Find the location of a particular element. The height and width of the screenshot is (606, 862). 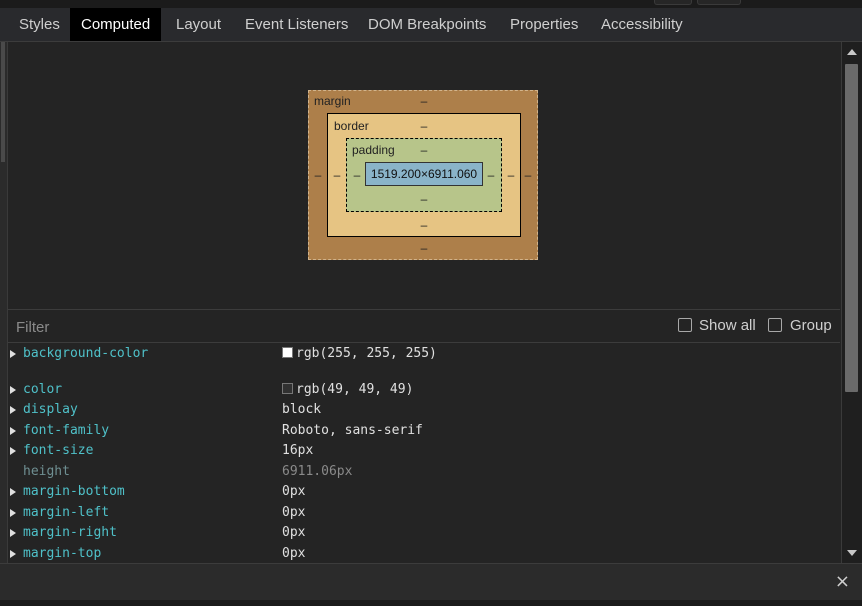

box-model-content: 1519.200×6911.060 is located at coordinates (424, 174).